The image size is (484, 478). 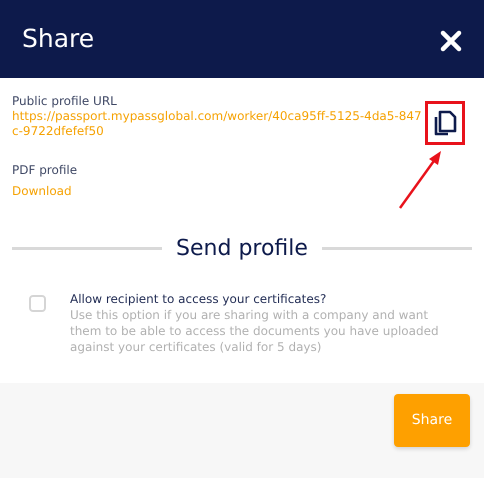 What do you see at coordinates (432, 420) in the screenshot?
I see `share-button: Share` at bounding box center [432, 420].